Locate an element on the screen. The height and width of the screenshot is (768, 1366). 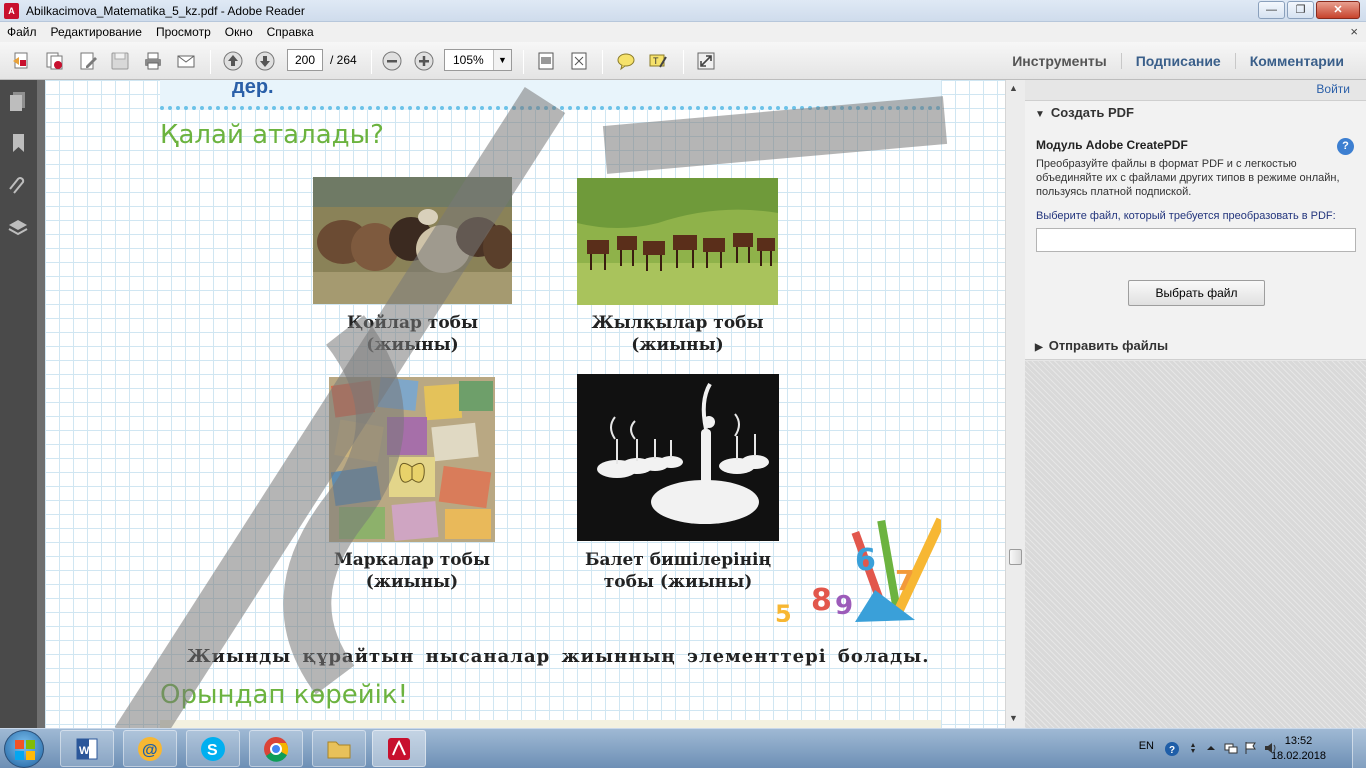
taskbar-skype: S is located at coordinates (213, 748).